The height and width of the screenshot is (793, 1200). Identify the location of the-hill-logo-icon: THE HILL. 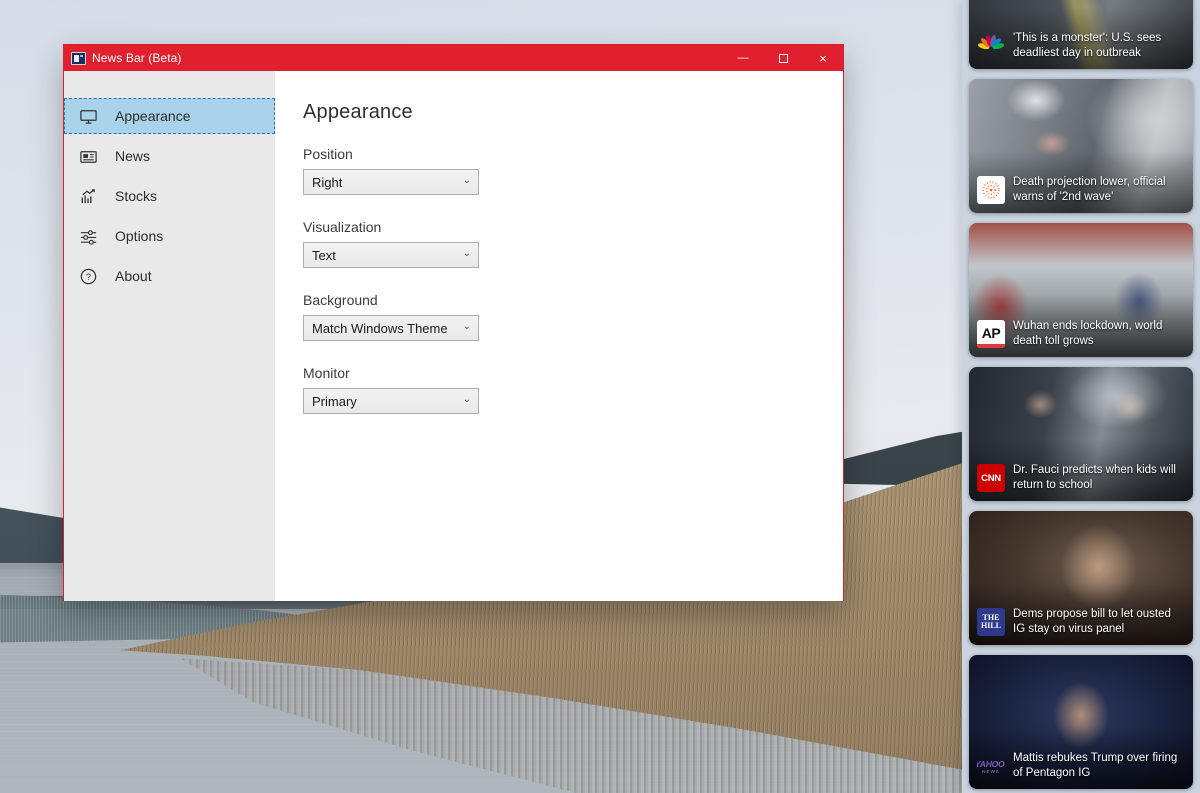
(991, 622).